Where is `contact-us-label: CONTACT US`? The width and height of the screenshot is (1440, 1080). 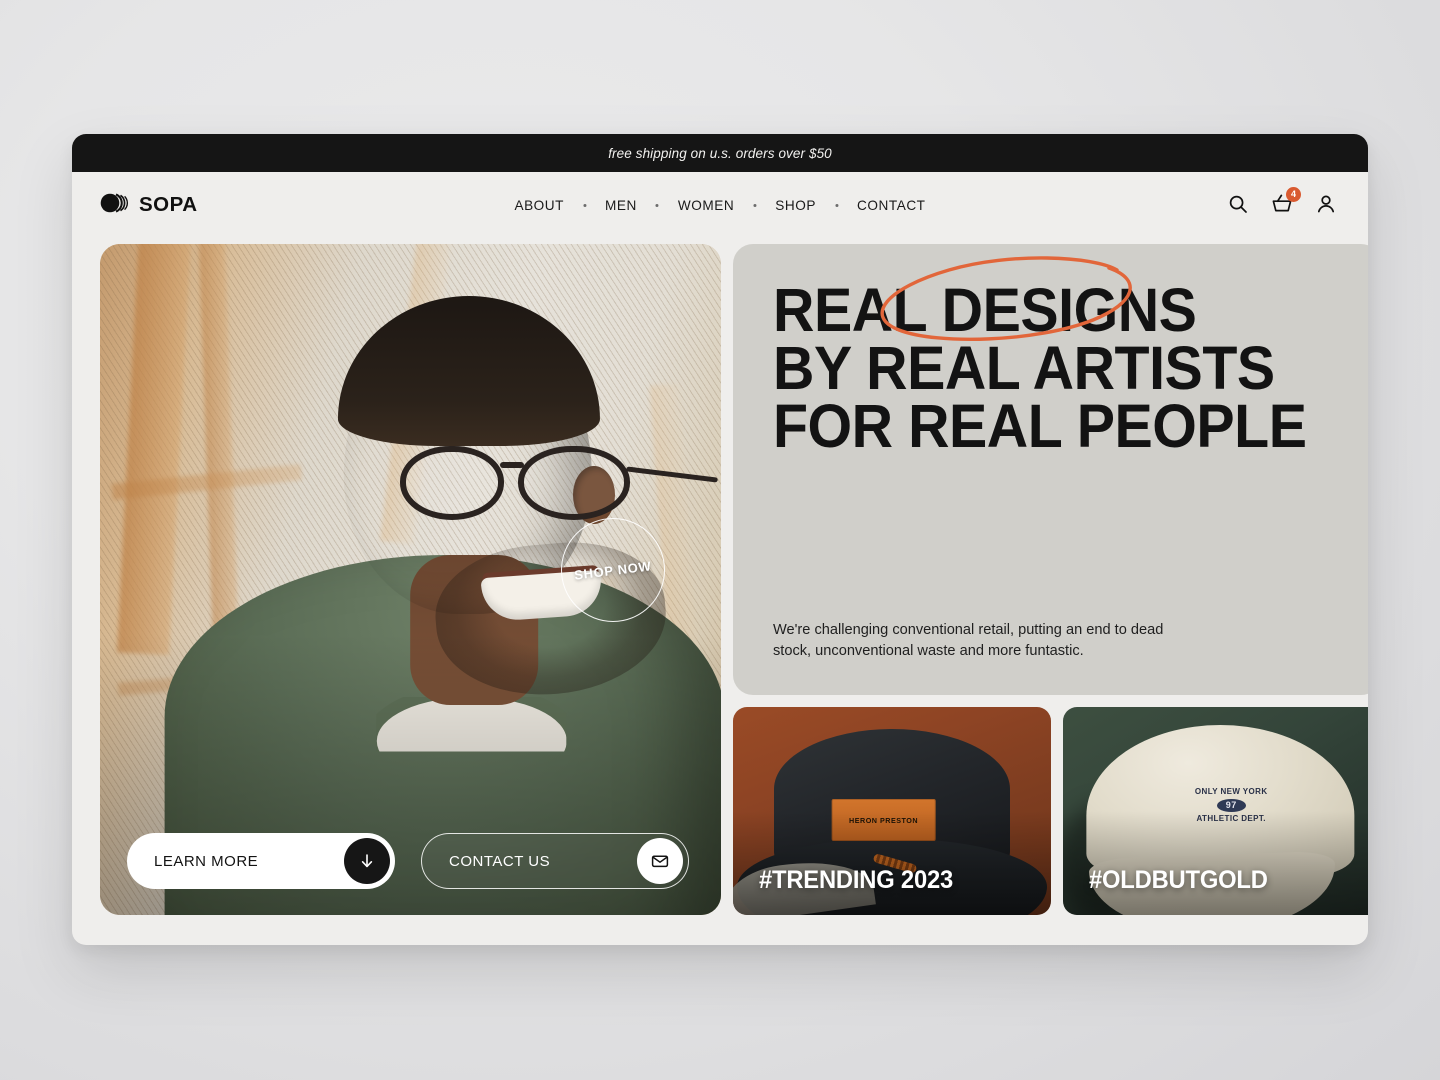
contact-us-label: CONTACT US is located at coordinates (500, 861).